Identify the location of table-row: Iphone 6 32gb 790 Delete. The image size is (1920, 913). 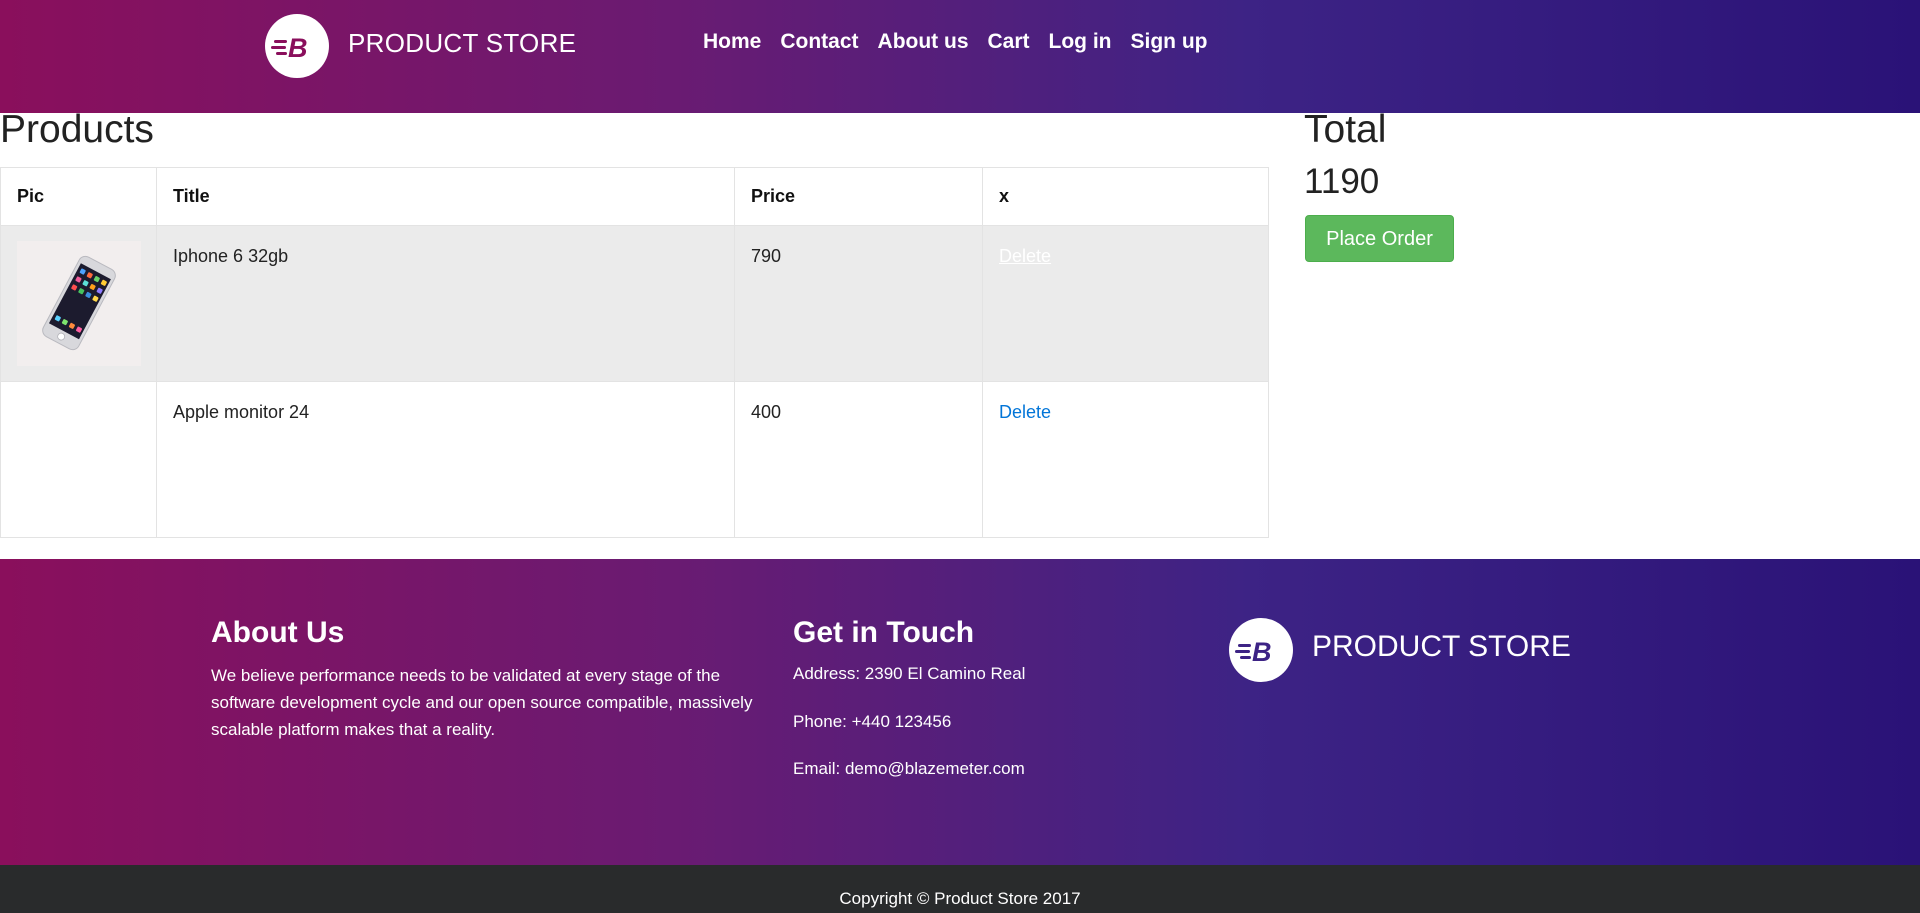
(634, 303).